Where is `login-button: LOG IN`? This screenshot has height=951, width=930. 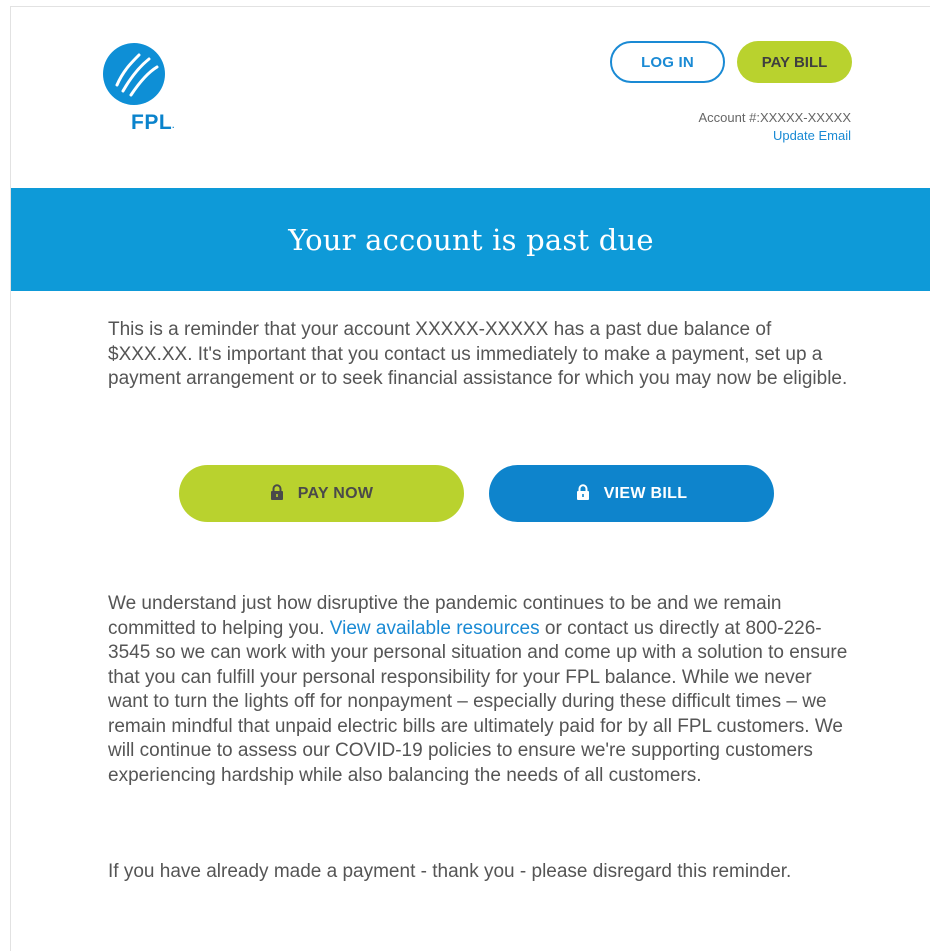 login-button: LOG IN is located at coordinates (667, 62).